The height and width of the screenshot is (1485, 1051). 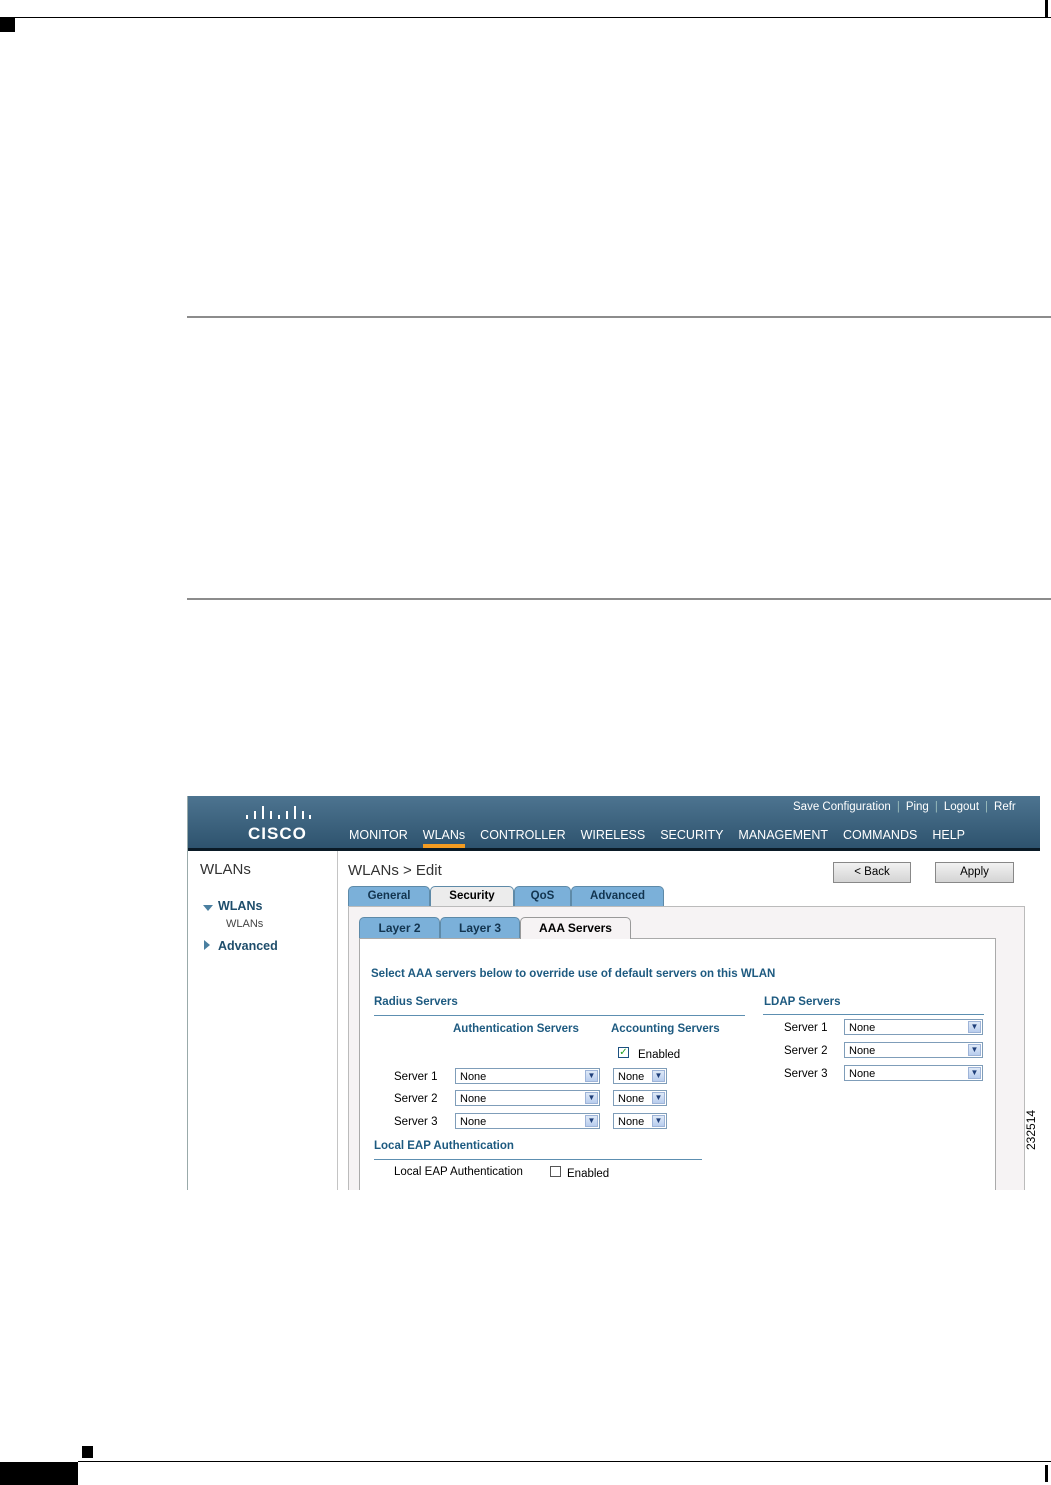 What do you see at coordinates (472, 896) in the screenshot?
I see `tab-security: Security` at bounding box center [472, 896].